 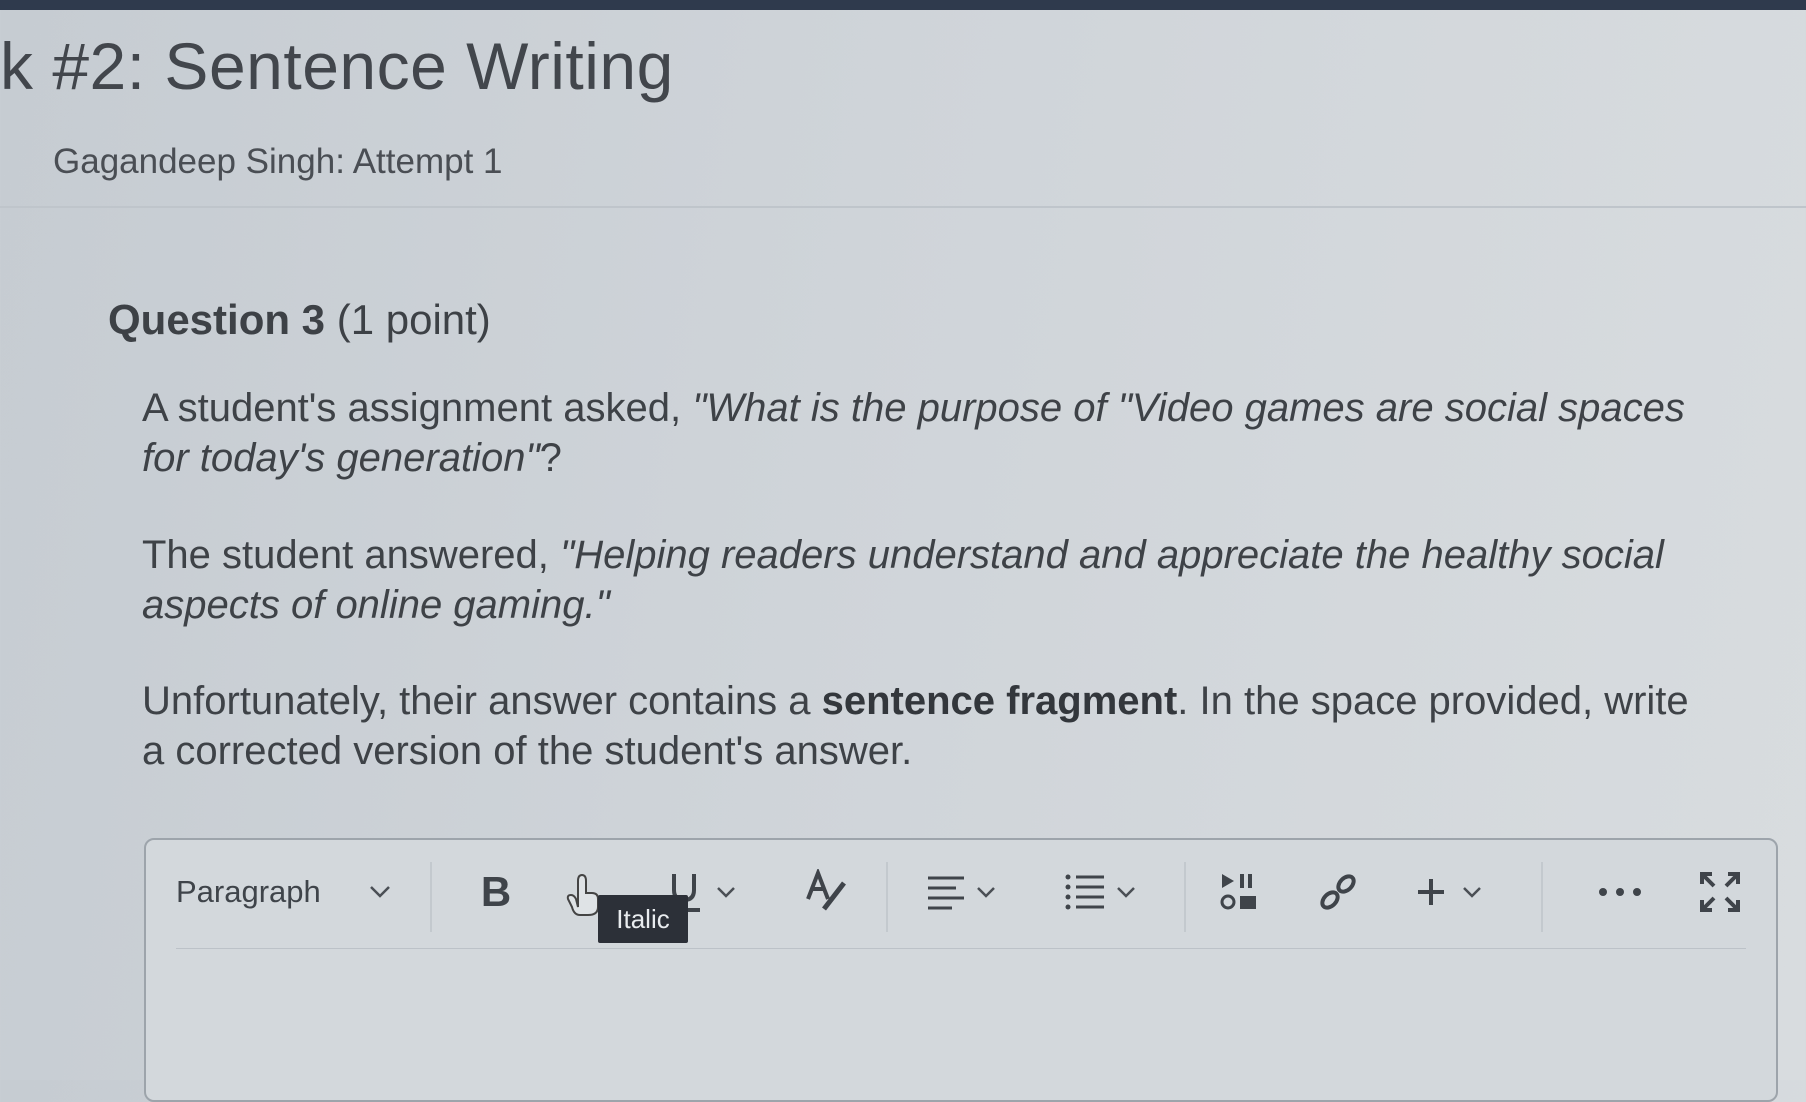 I want to click on question-heading: Question 3 (1 point), so click(x=299, y=320).